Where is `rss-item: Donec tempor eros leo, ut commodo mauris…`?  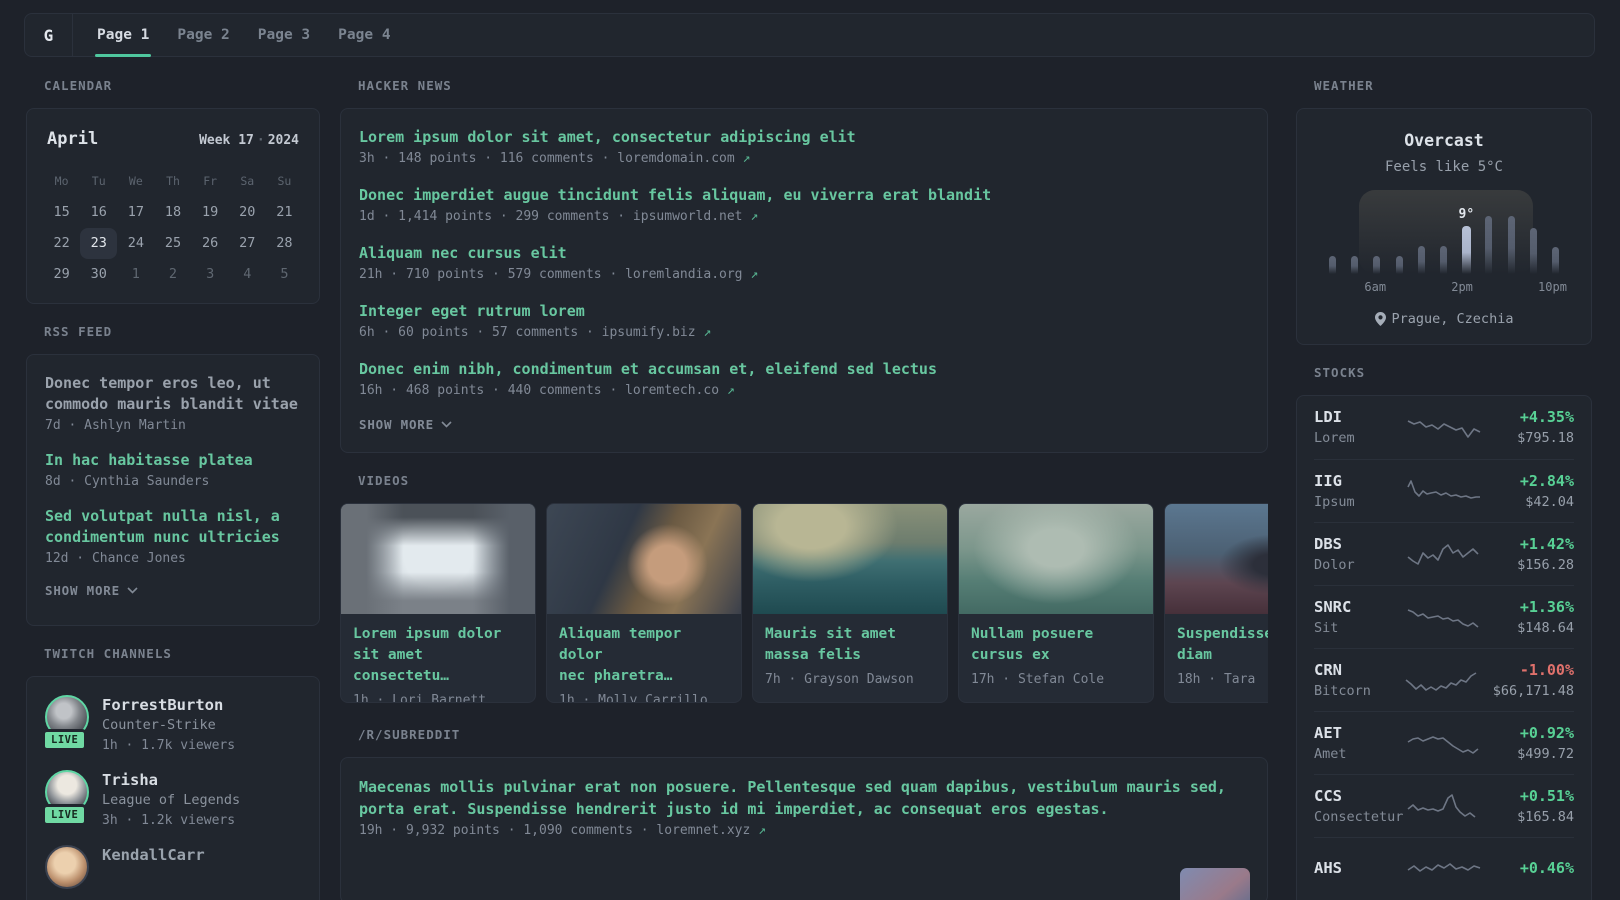 rss-item: Donec tempor eros leo, ut commodo mauris… is located at coordinates (173, 404).